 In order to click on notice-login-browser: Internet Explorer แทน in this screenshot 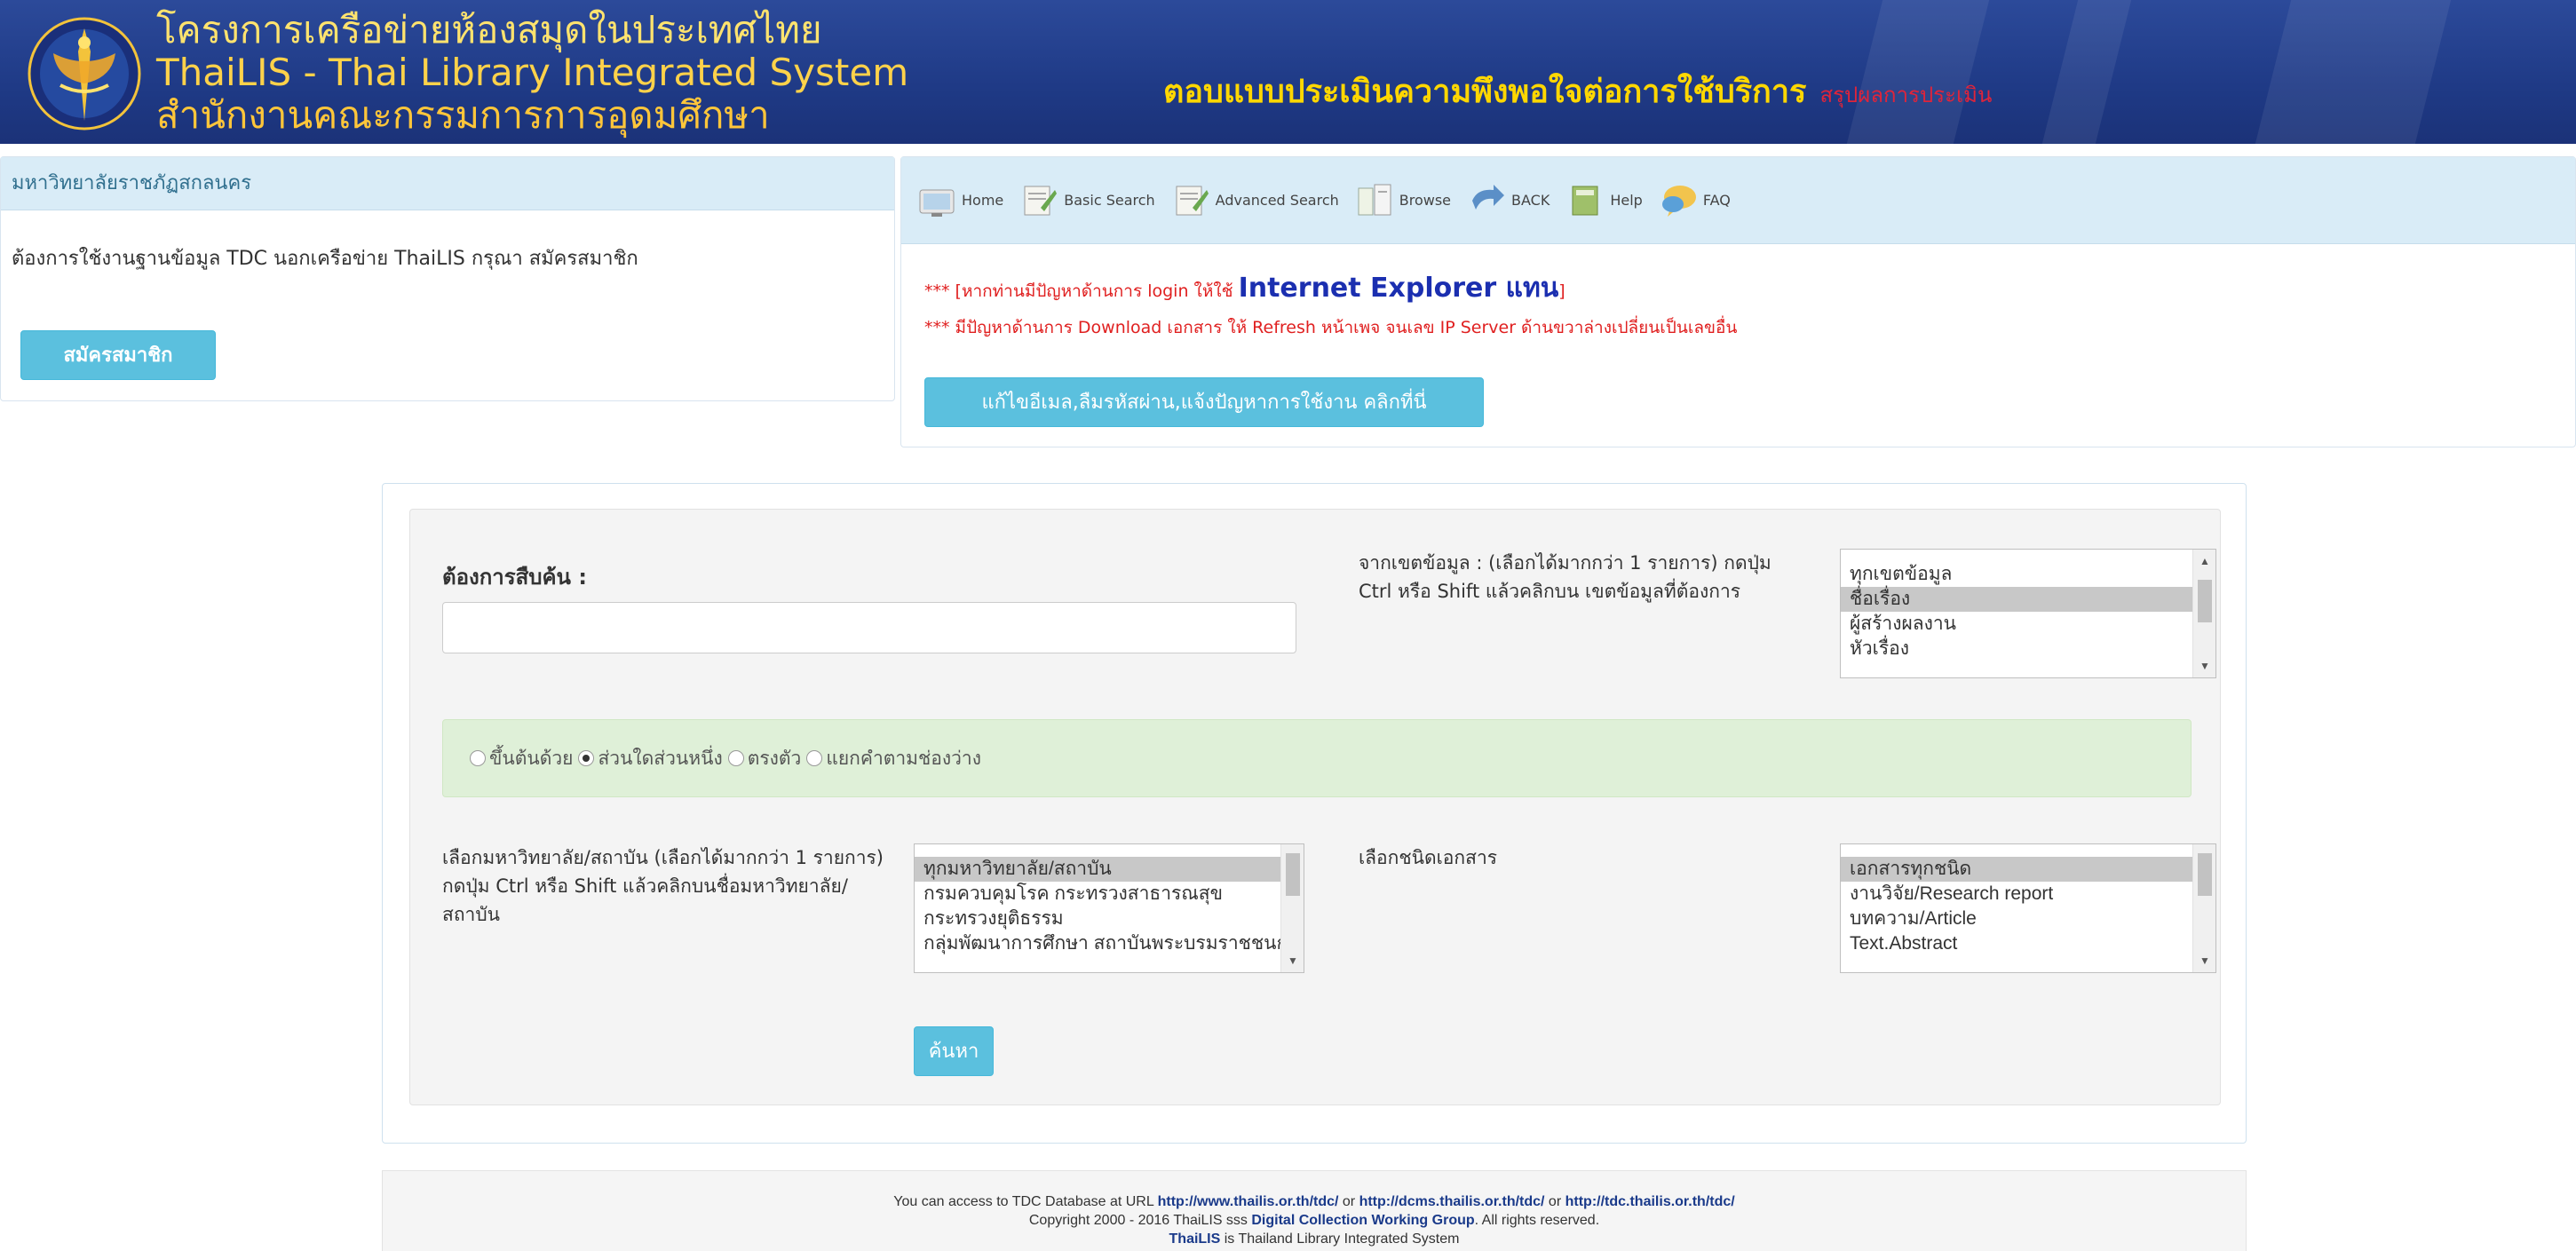, I will do `click(1398, 289)`.